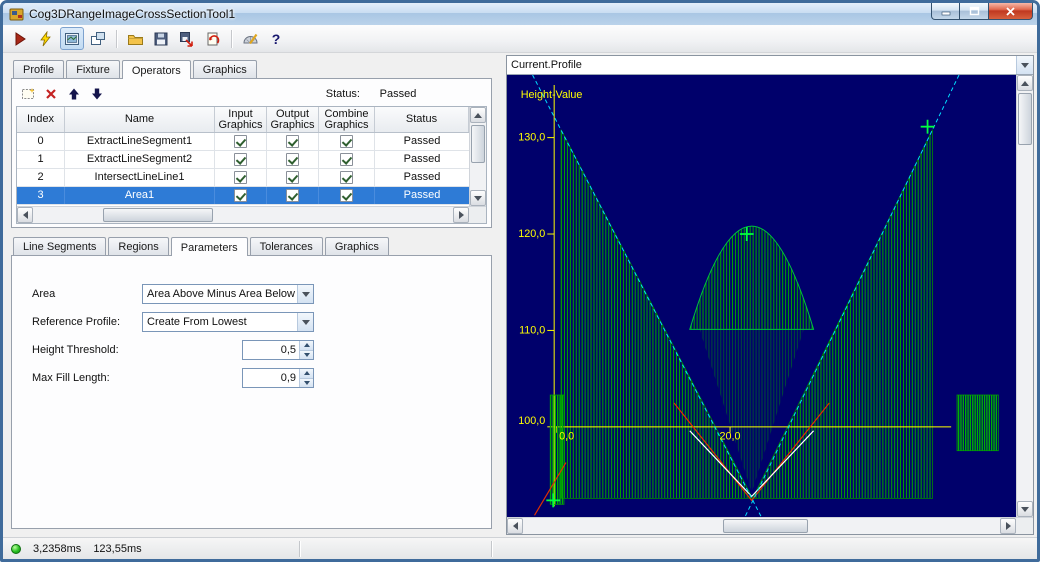 The height and width of the screenshot is (562, 1040). I want to click on save-button, so click(161, 38).